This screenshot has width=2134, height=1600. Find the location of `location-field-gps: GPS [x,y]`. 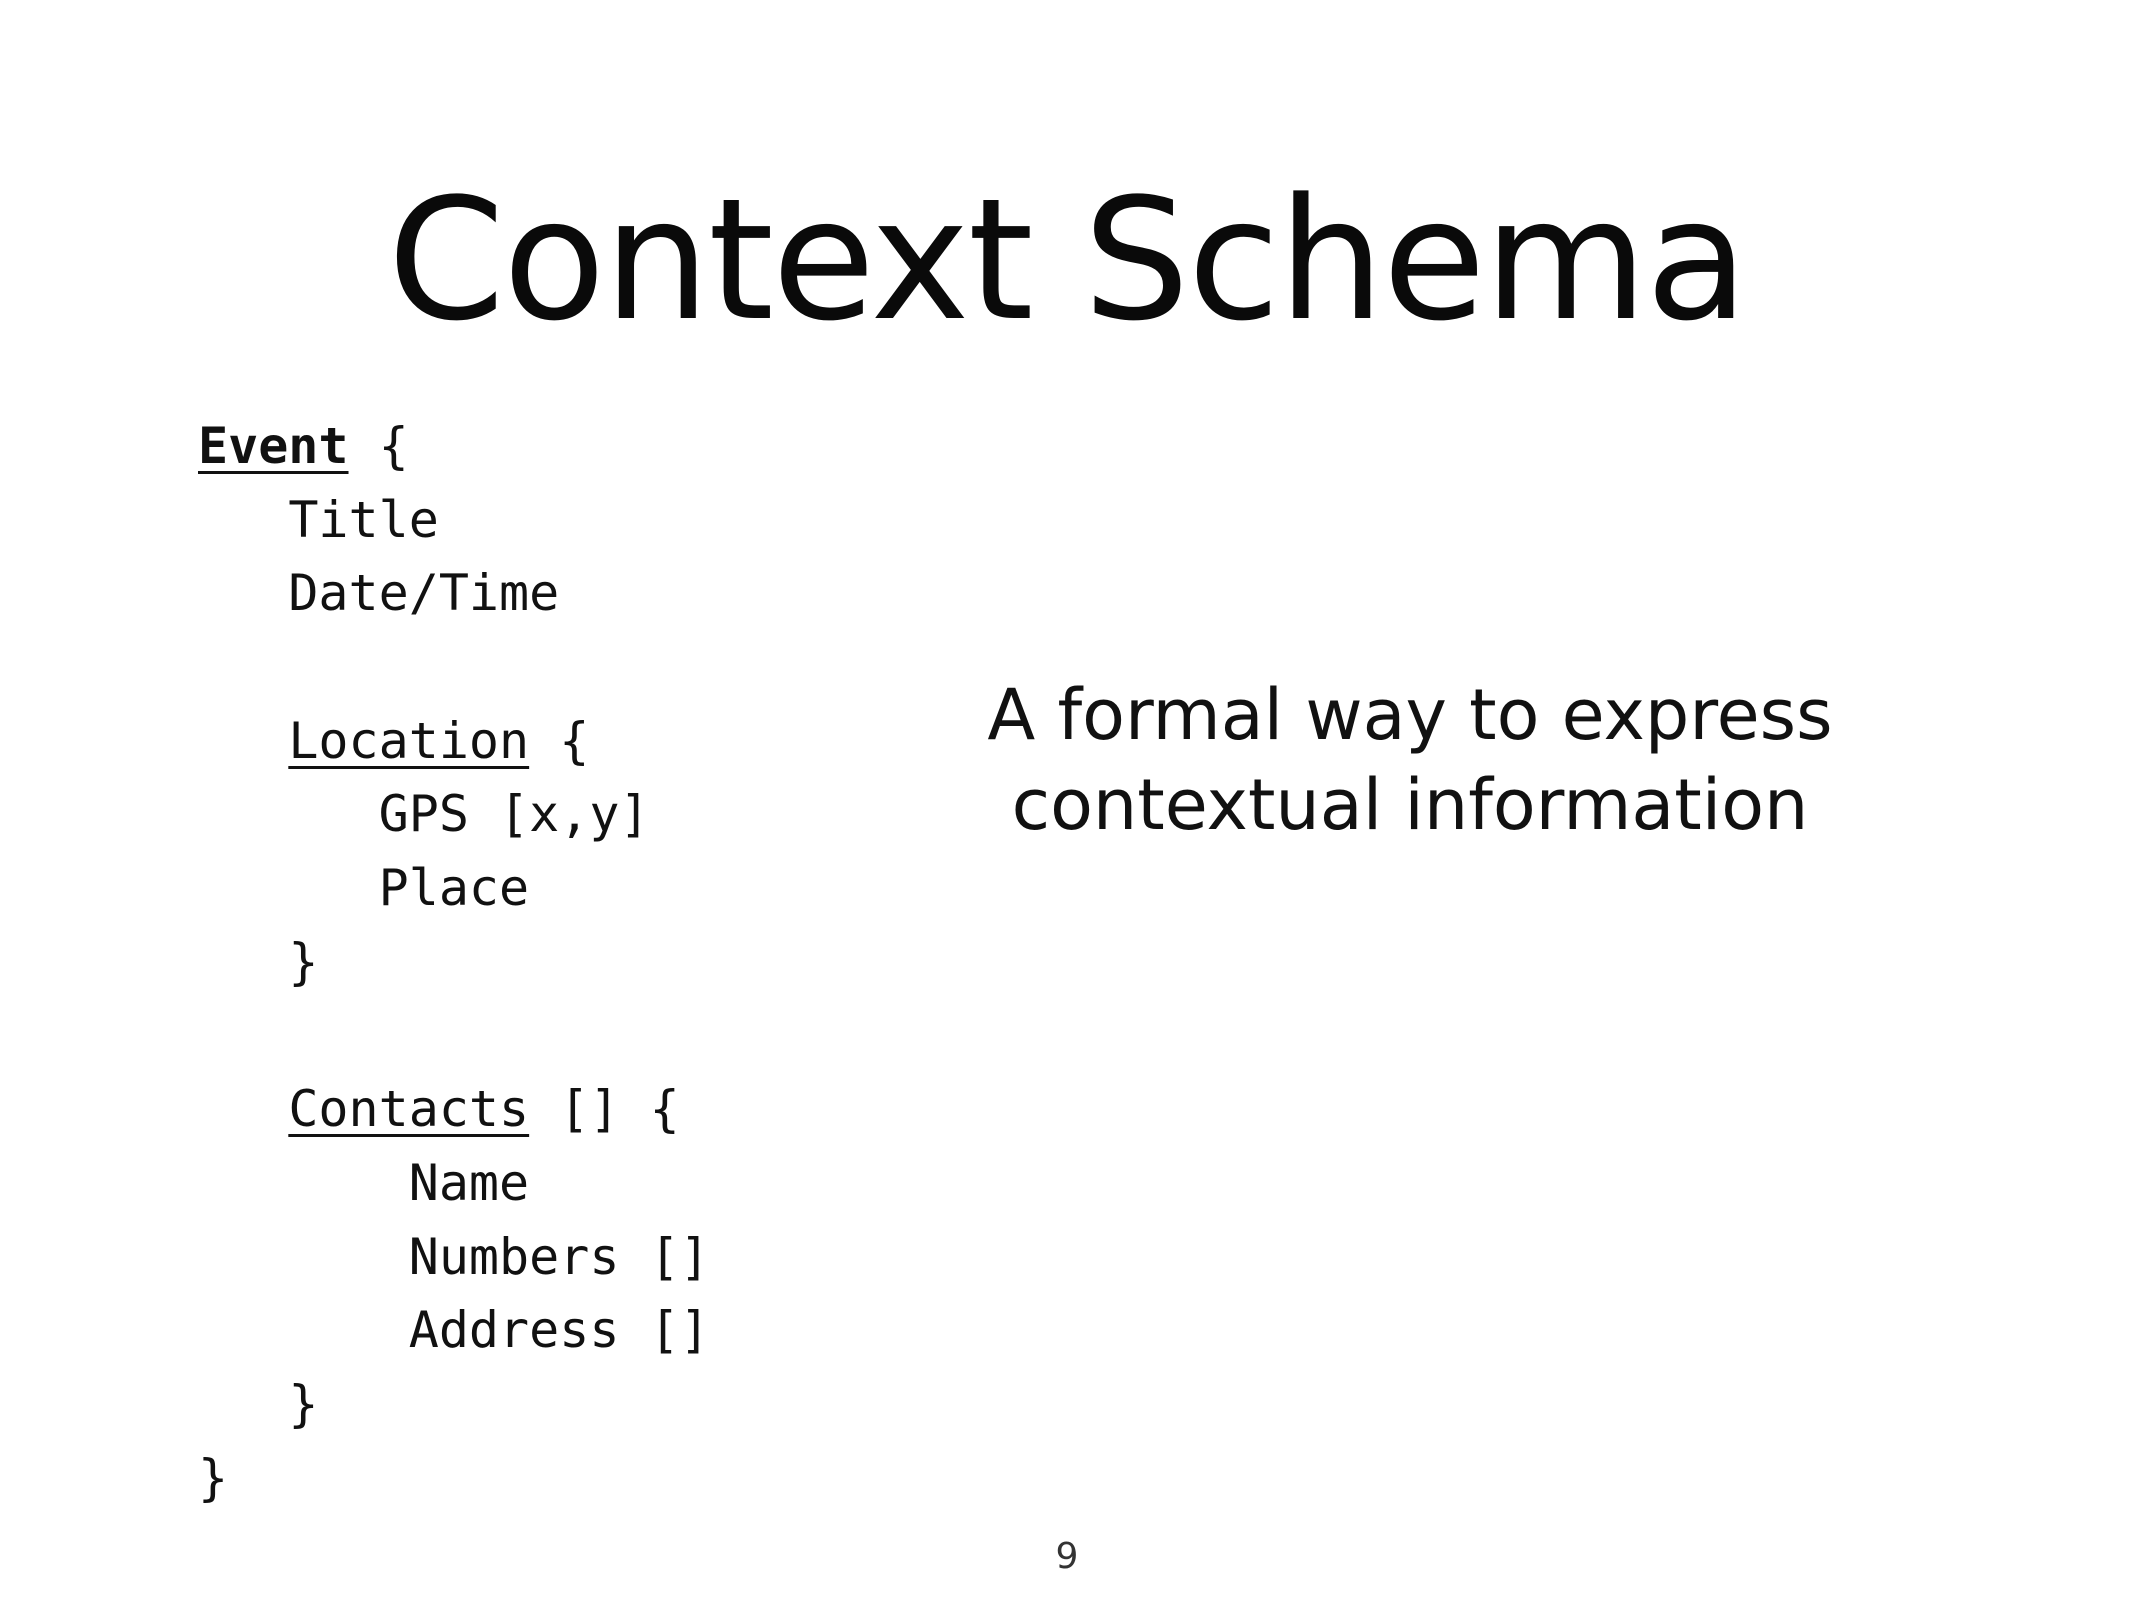

location-field-gps: GPS [x,y] is located at coordinates (514, 814).